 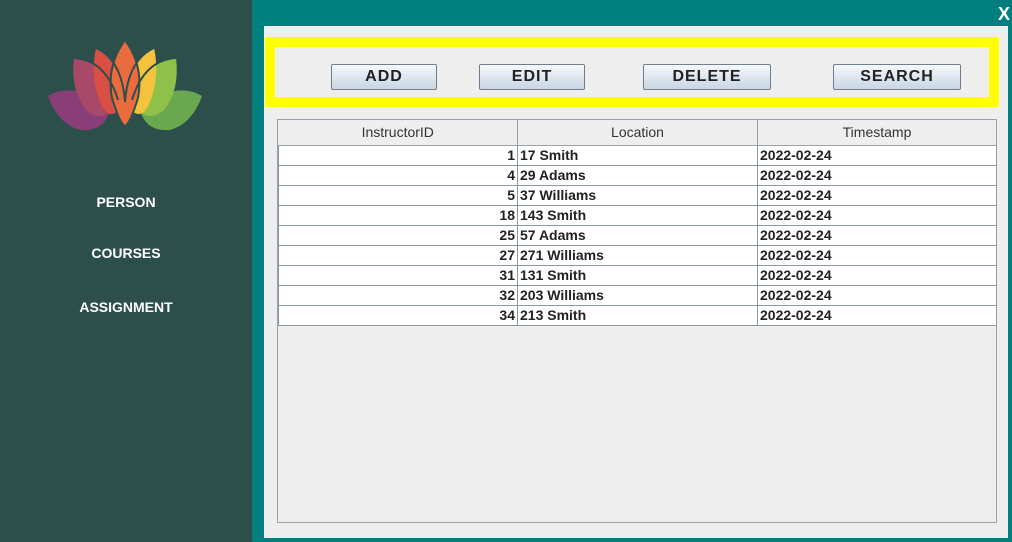 I want to click on delete-button: DELETE, so click(x=707, y=77).